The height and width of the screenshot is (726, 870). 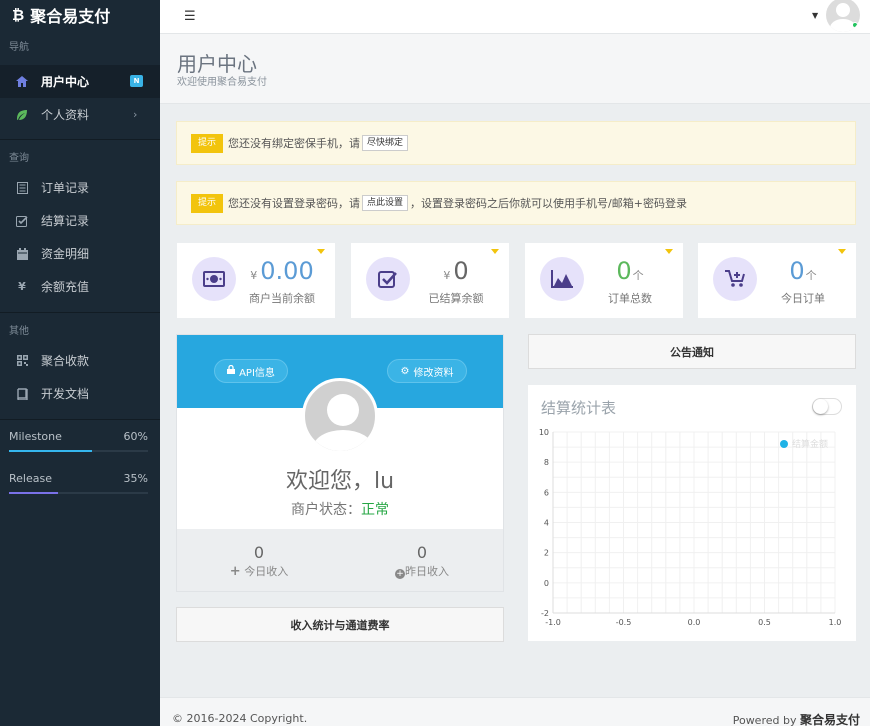 I want to click on notice-button: 公告通知, so click(x=692, y=351).